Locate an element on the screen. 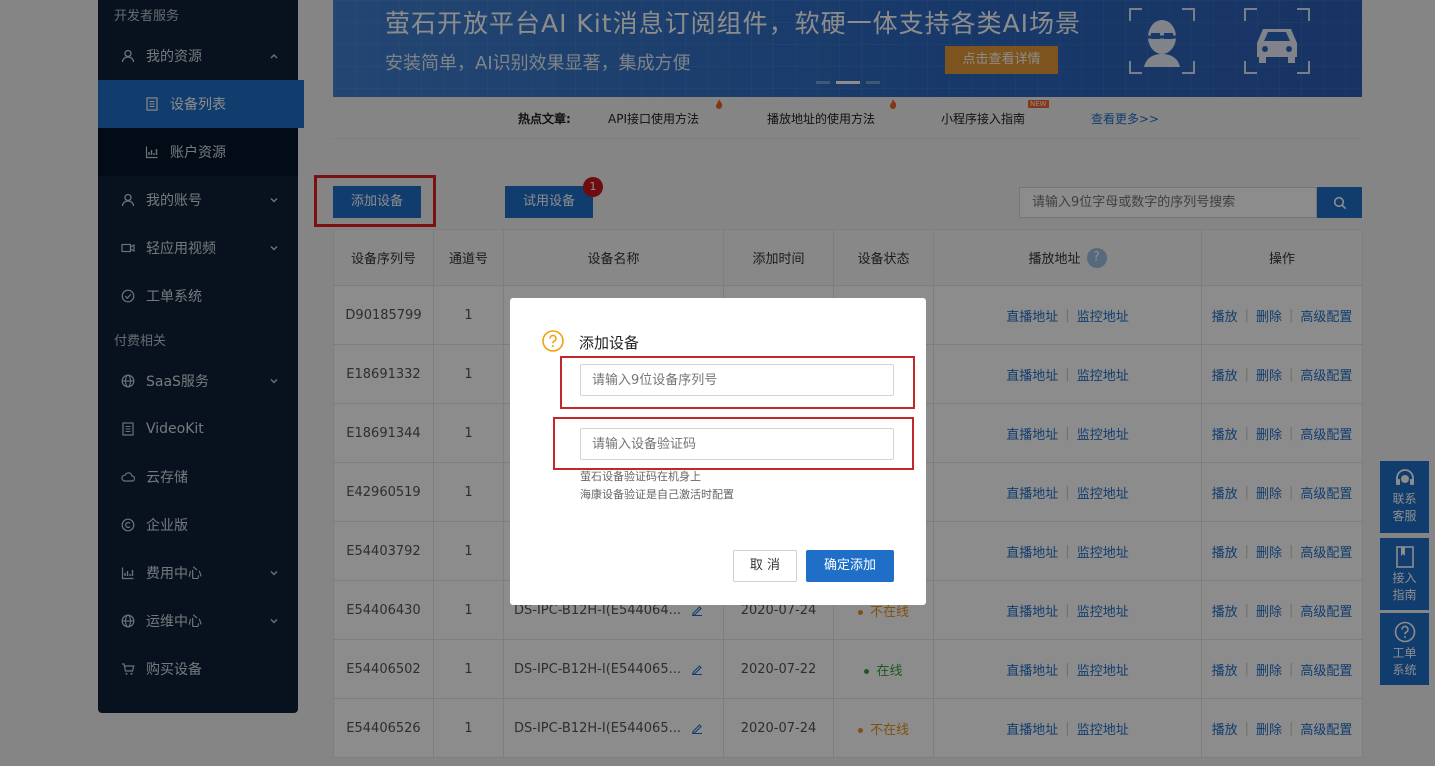  add-device-dialog: 添加设备 萤石设备验证码在机身上 海康设备验证是自己激活时配置 取 消 确定添加 is located at coordinates (718, 451).